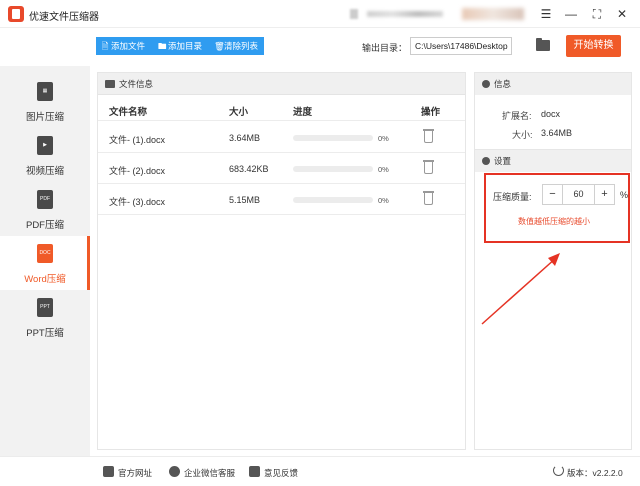 The width and height of the screenshot is (640, 486). What do you see at coordinates (281, 108) in the screenshot?
I see `table-header: 文件名称 大小 进度 操作` at bounding box center [281, 108].